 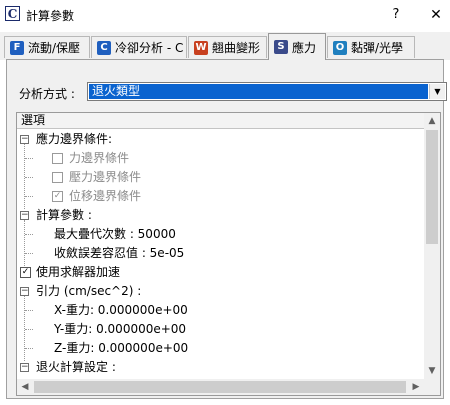 I want to click on method-label: 分析方式 :, so click(x=47, y=94).